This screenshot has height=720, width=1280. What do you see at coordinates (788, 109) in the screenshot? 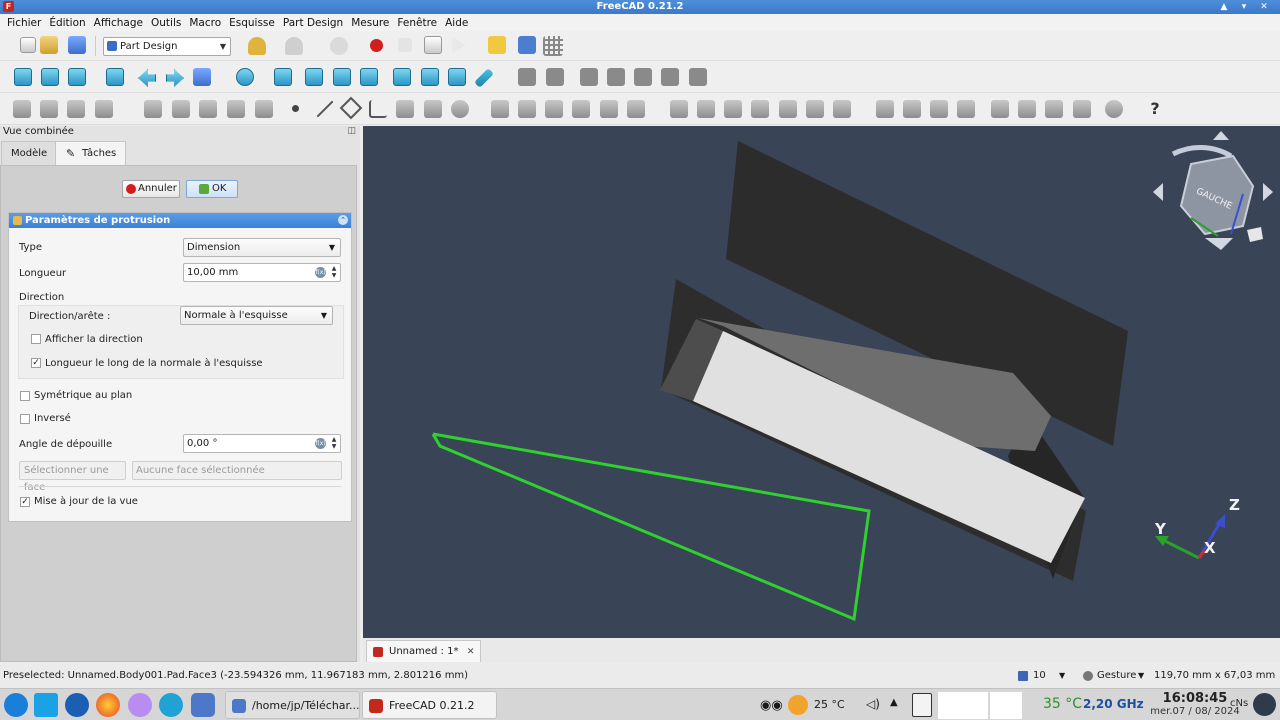
I see `mirrored-icon` at bounding box center [788, 109].